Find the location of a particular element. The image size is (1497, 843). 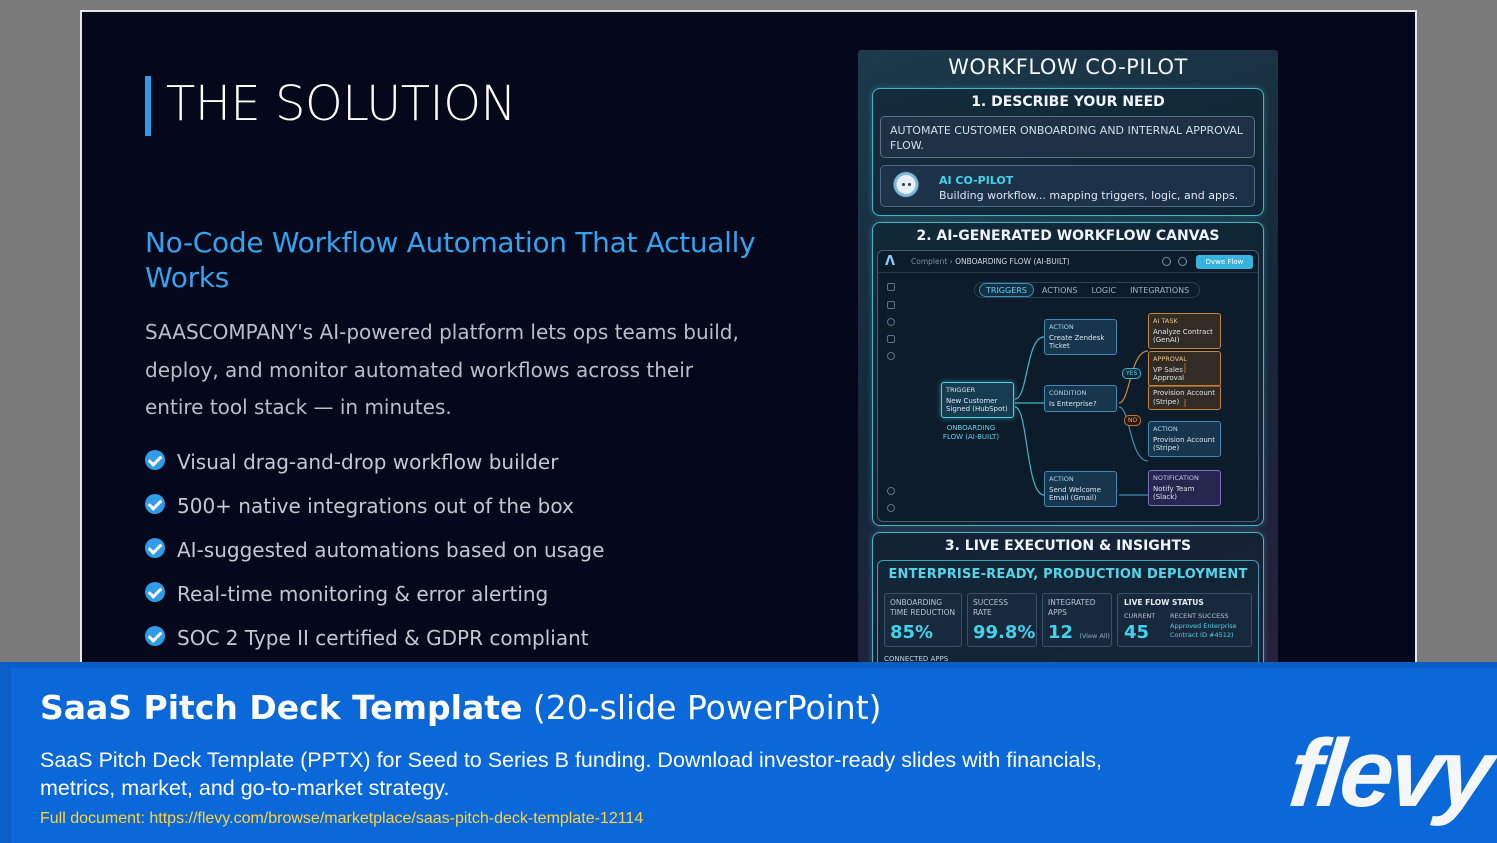

node-text: VP Sales Approval is located at coordinates (1169, 374).